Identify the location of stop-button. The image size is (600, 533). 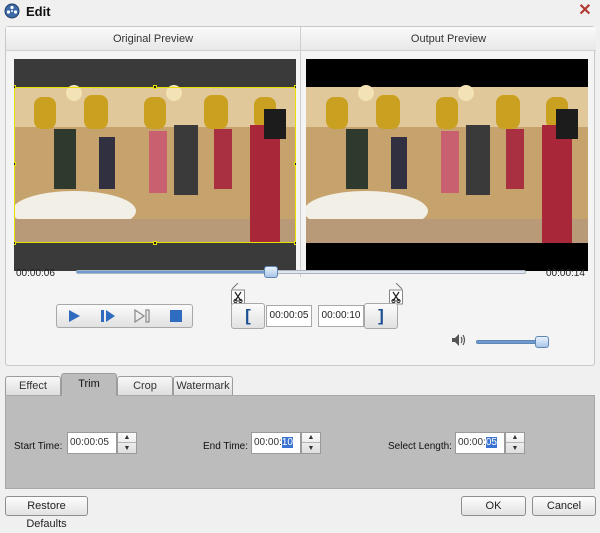
(176, 316).